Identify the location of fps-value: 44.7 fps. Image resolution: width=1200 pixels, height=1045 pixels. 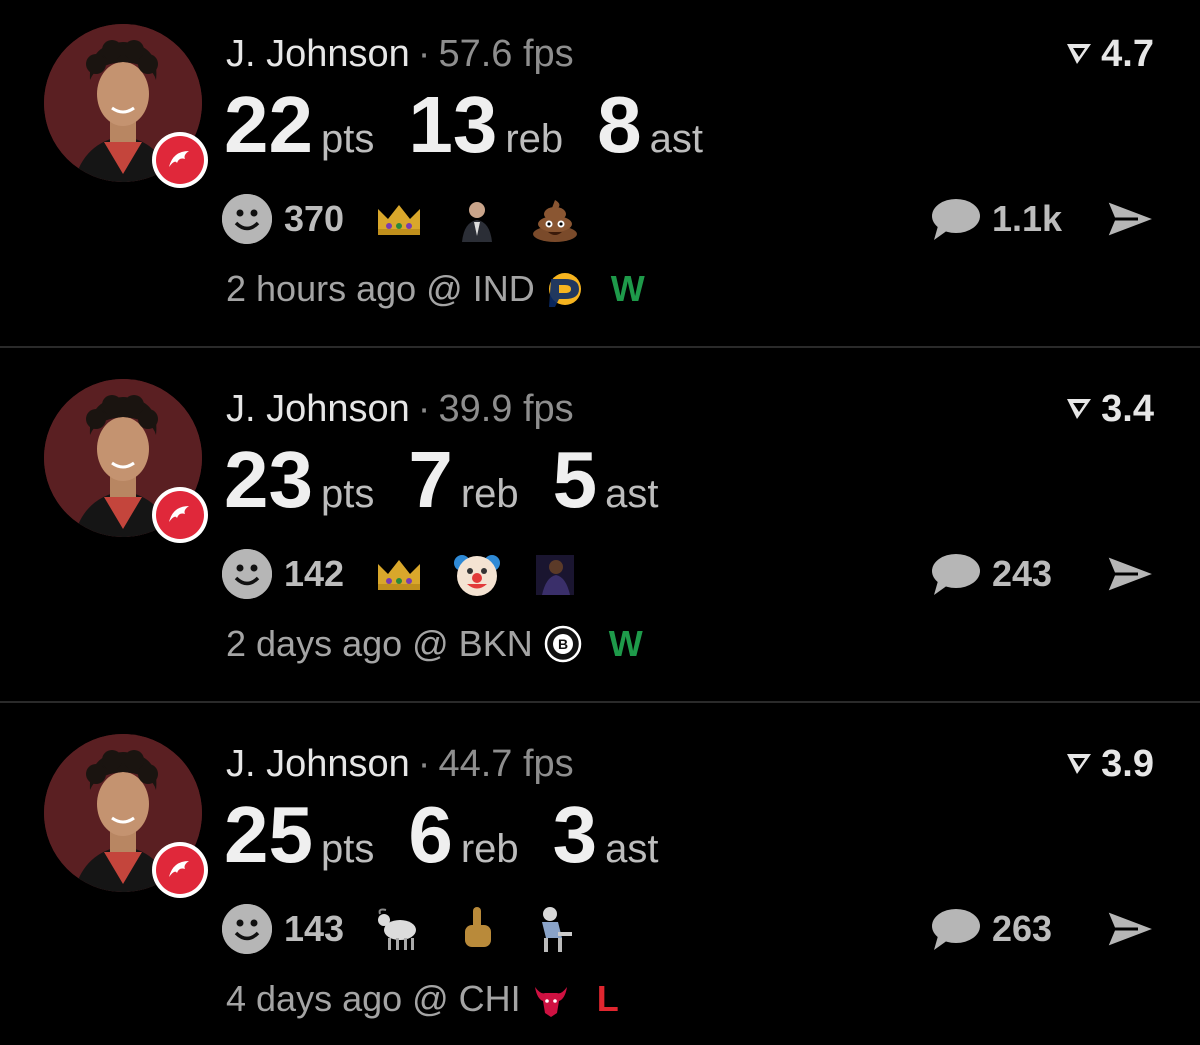
(506, 764).